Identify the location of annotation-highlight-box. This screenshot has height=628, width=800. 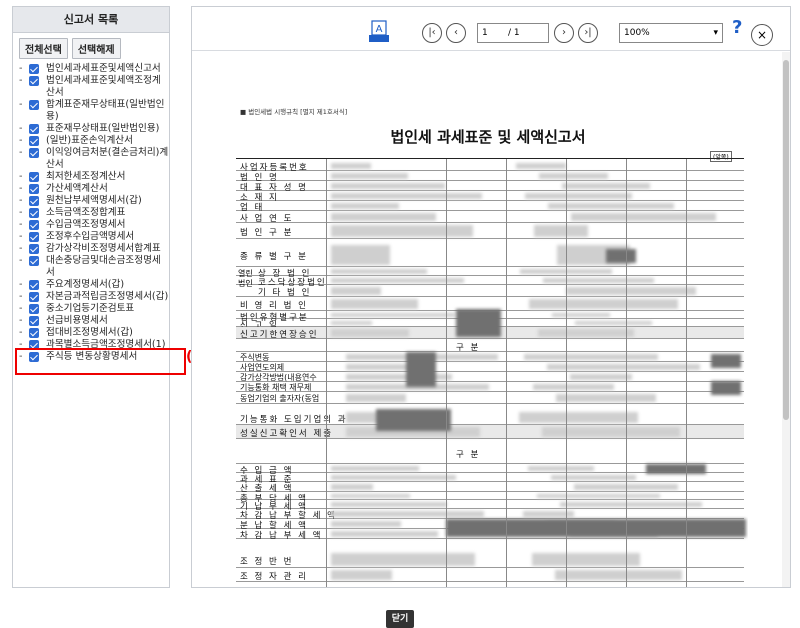
(100, 361).